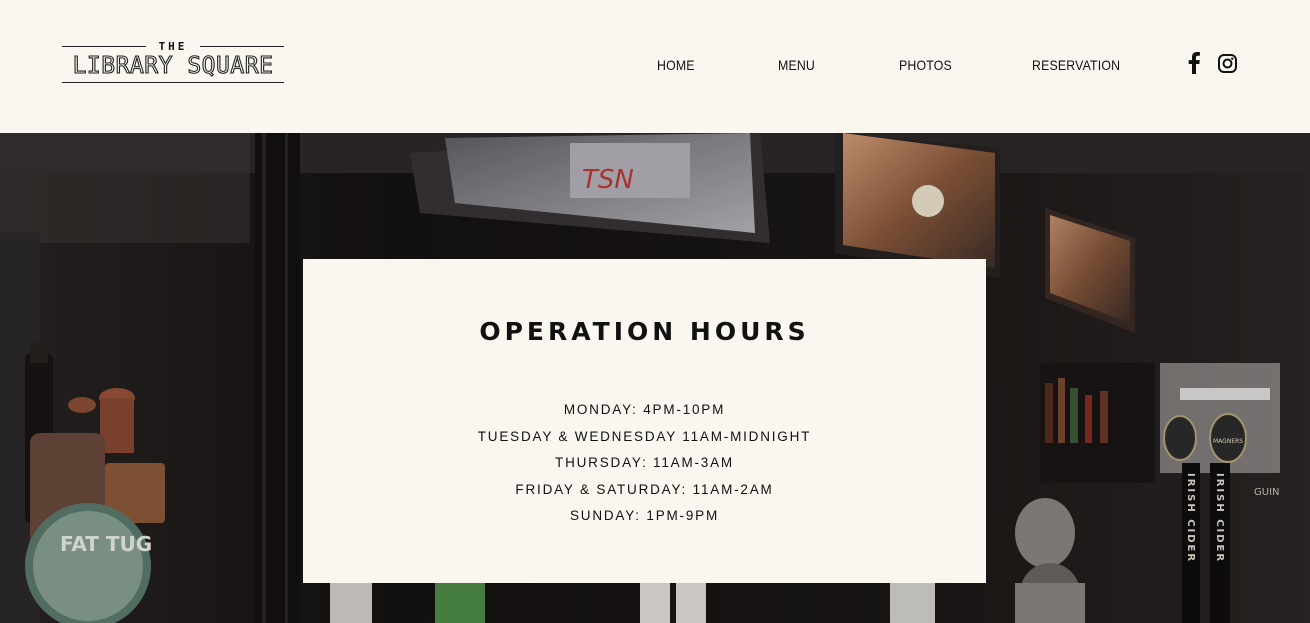  What do you see at coordinates (1076, 65) in the screenshot?
I see `nav-reservation: RESERVATION` at bounding box center [1076, 65].